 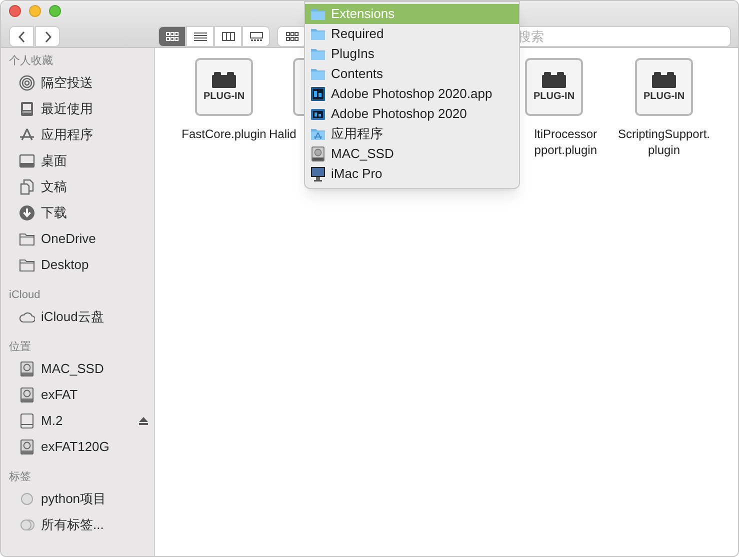 I want to click on sidebar-item: 隔空投送, so click(x=78, y=83).